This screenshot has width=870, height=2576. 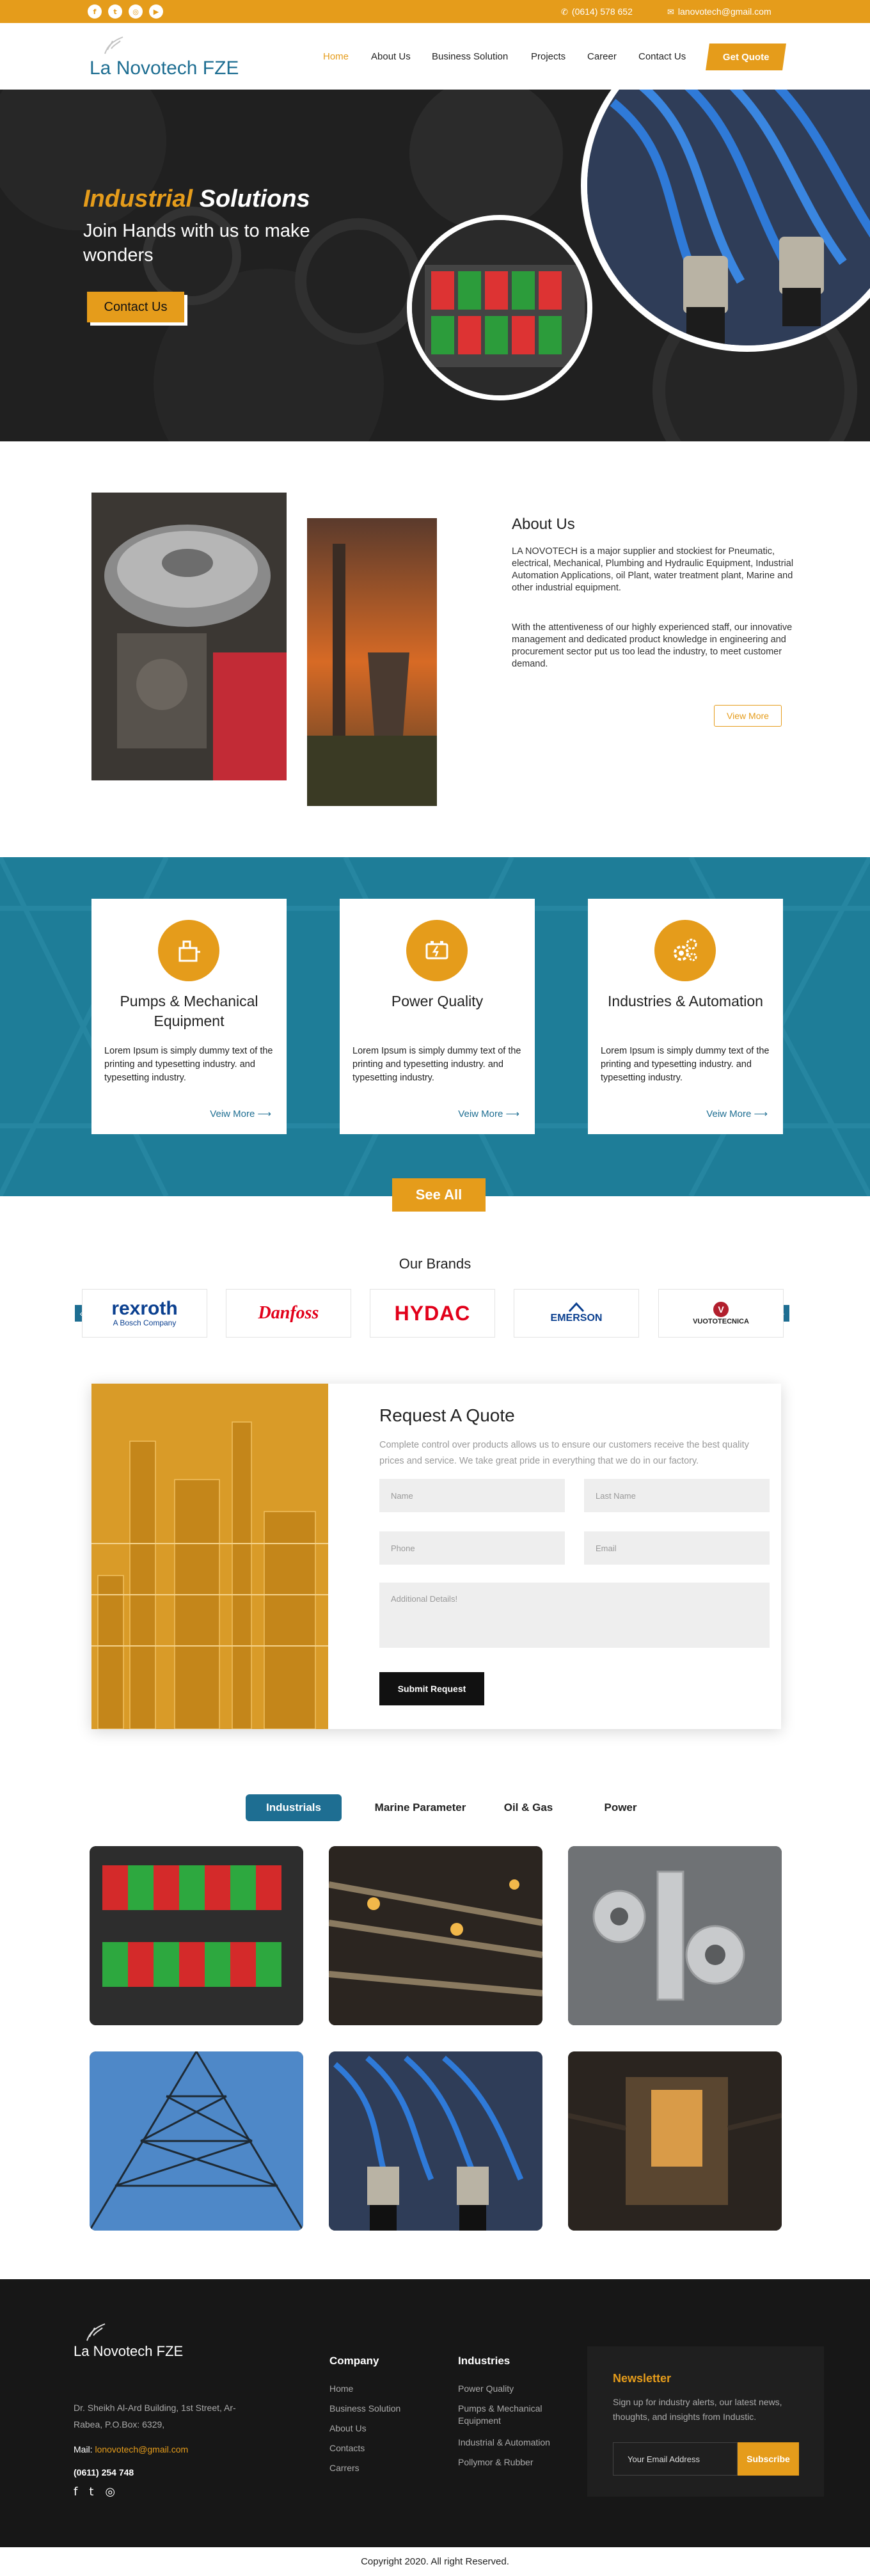 What do you see at coordinates (670, 12) in the screenshot?
I see `mail-icon: ✉` at bounding box center [670, 12].